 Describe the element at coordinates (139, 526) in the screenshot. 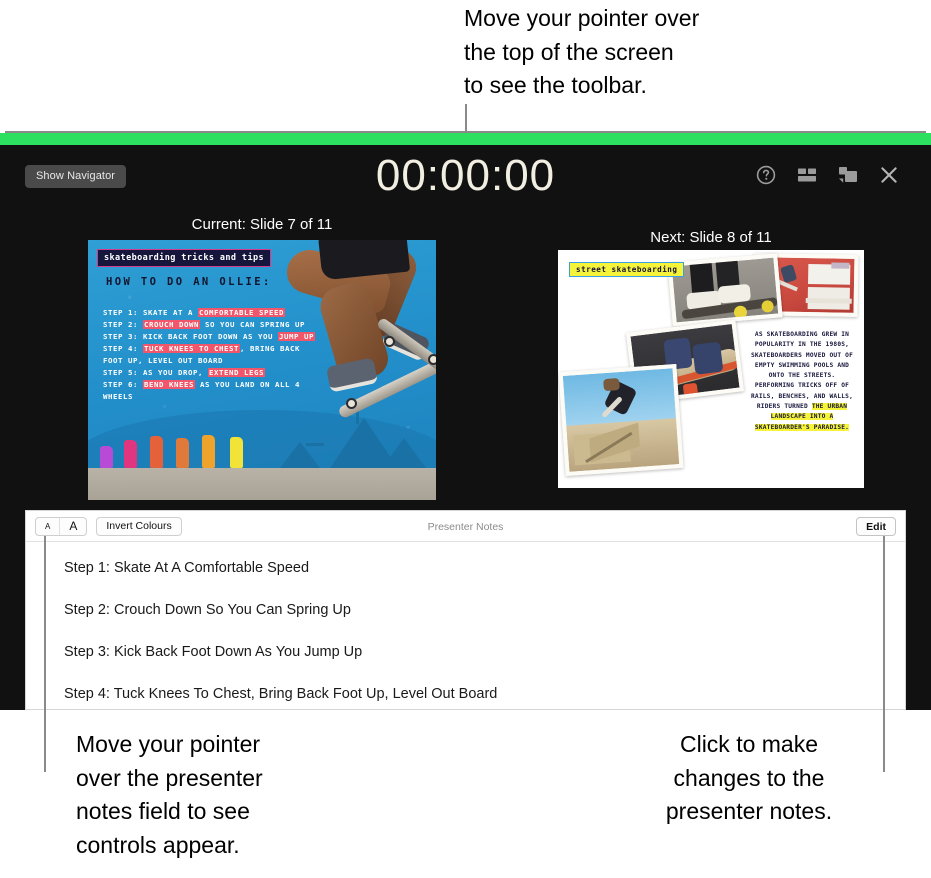

I see `invert-colours-button: Invert Colours` at that location.